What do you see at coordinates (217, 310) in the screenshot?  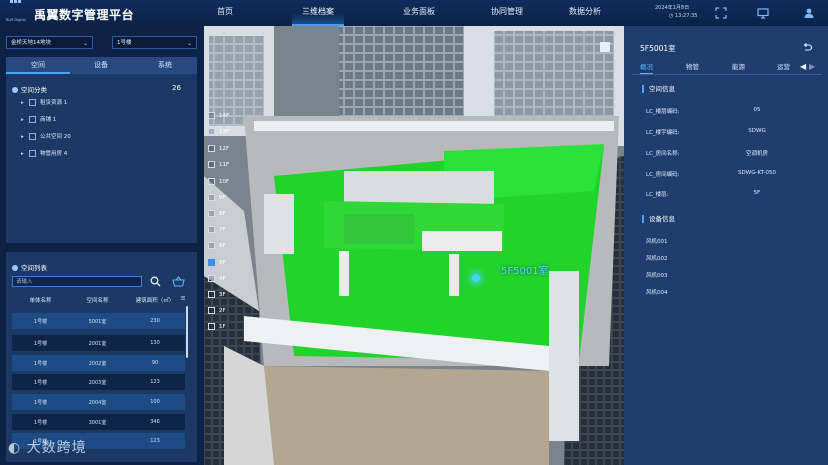 I see `floor-item: 2F` at bounding box center [217, 310].